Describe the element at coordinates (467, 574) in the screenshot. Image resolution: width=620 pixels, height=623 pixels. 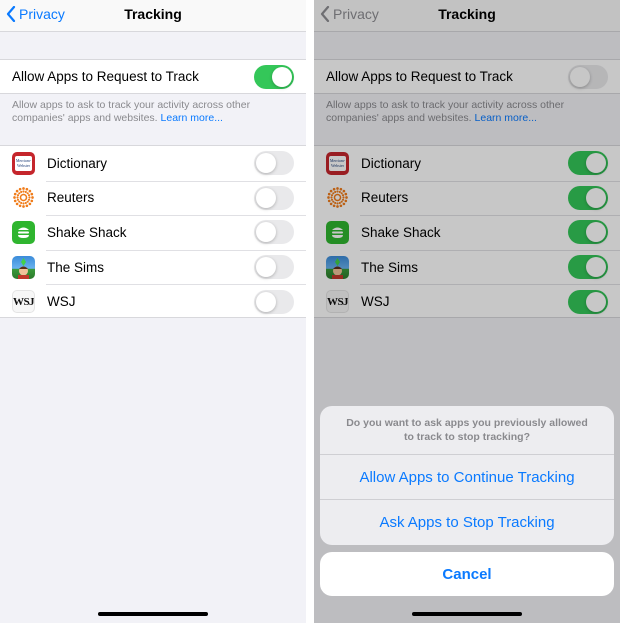
I see `cancel-button: Cancel` at that location.